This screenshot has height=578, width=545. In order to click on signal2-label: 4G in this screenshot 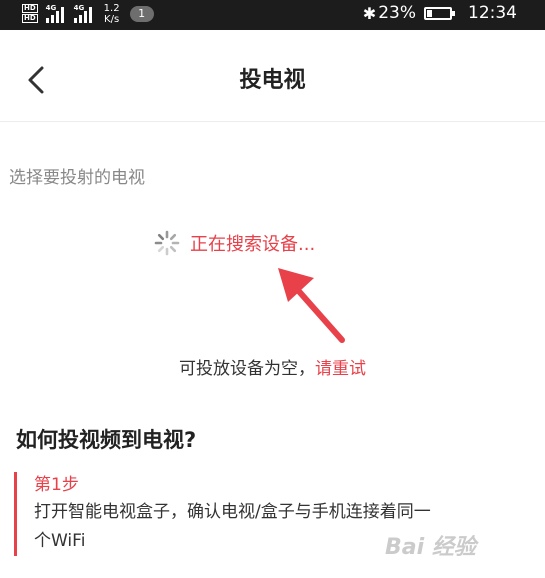, I will do `click(79, 8)`.